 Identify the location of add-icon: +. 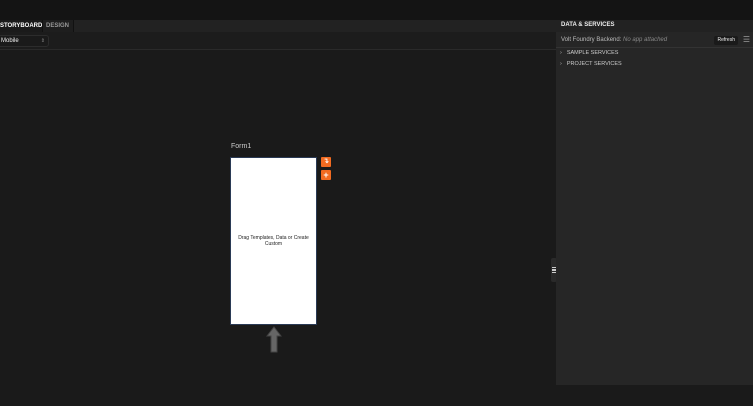
(326, 175).